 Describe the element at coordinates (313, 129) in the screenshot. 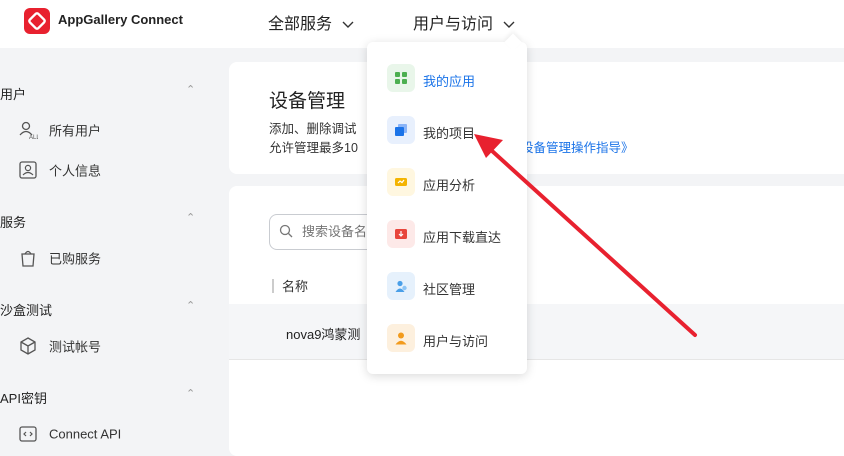

I see `page-description-line1: 添加、删除调试` at that location.